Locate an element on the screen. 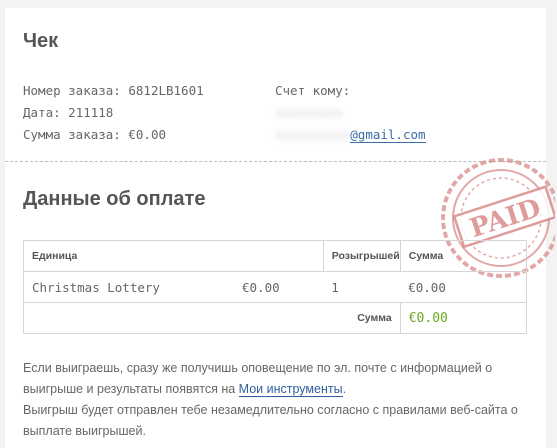 The height and width of the screenshot is (448, 557). my-tools-link: Мои инструменты is located at coordinates (290, 389).